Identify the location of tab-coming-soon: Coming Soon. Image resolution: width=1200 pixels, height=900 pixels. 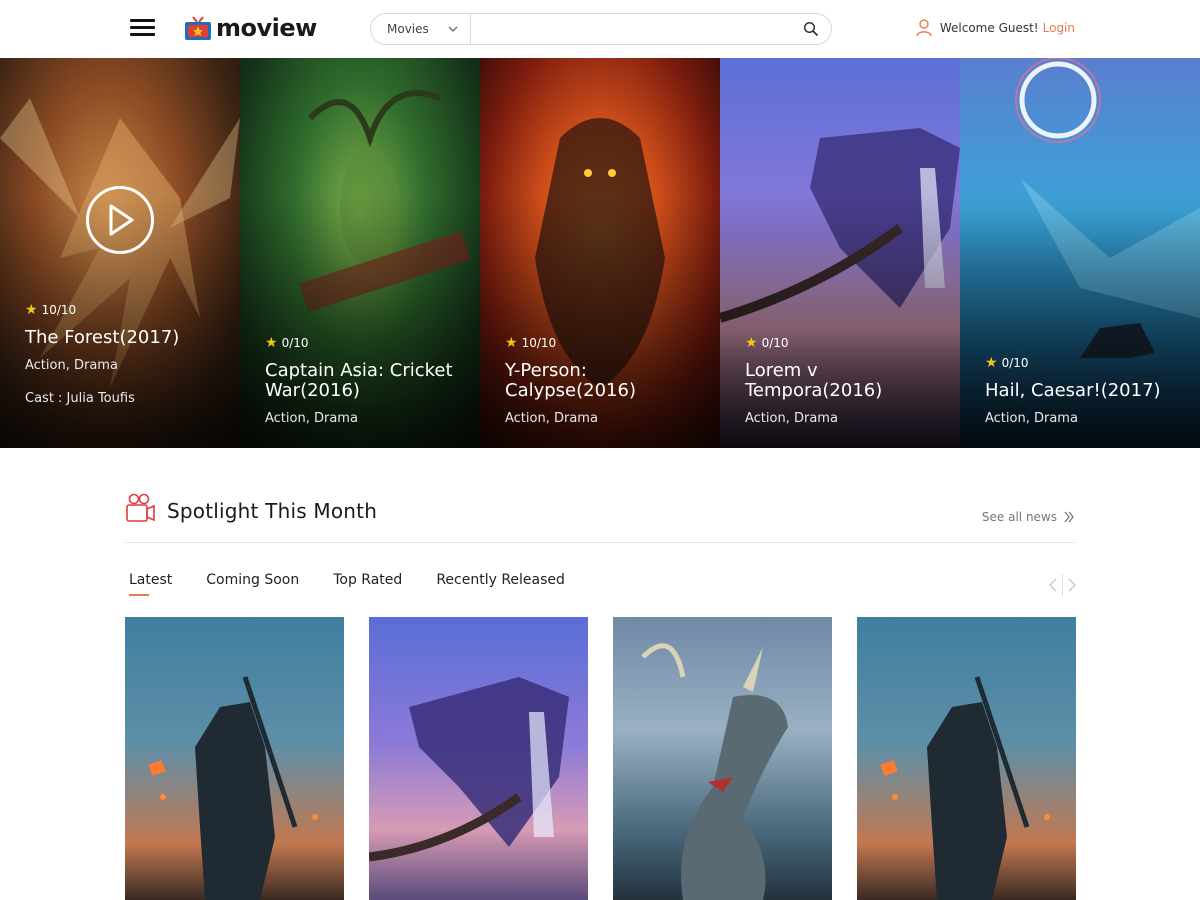
(252, 584).